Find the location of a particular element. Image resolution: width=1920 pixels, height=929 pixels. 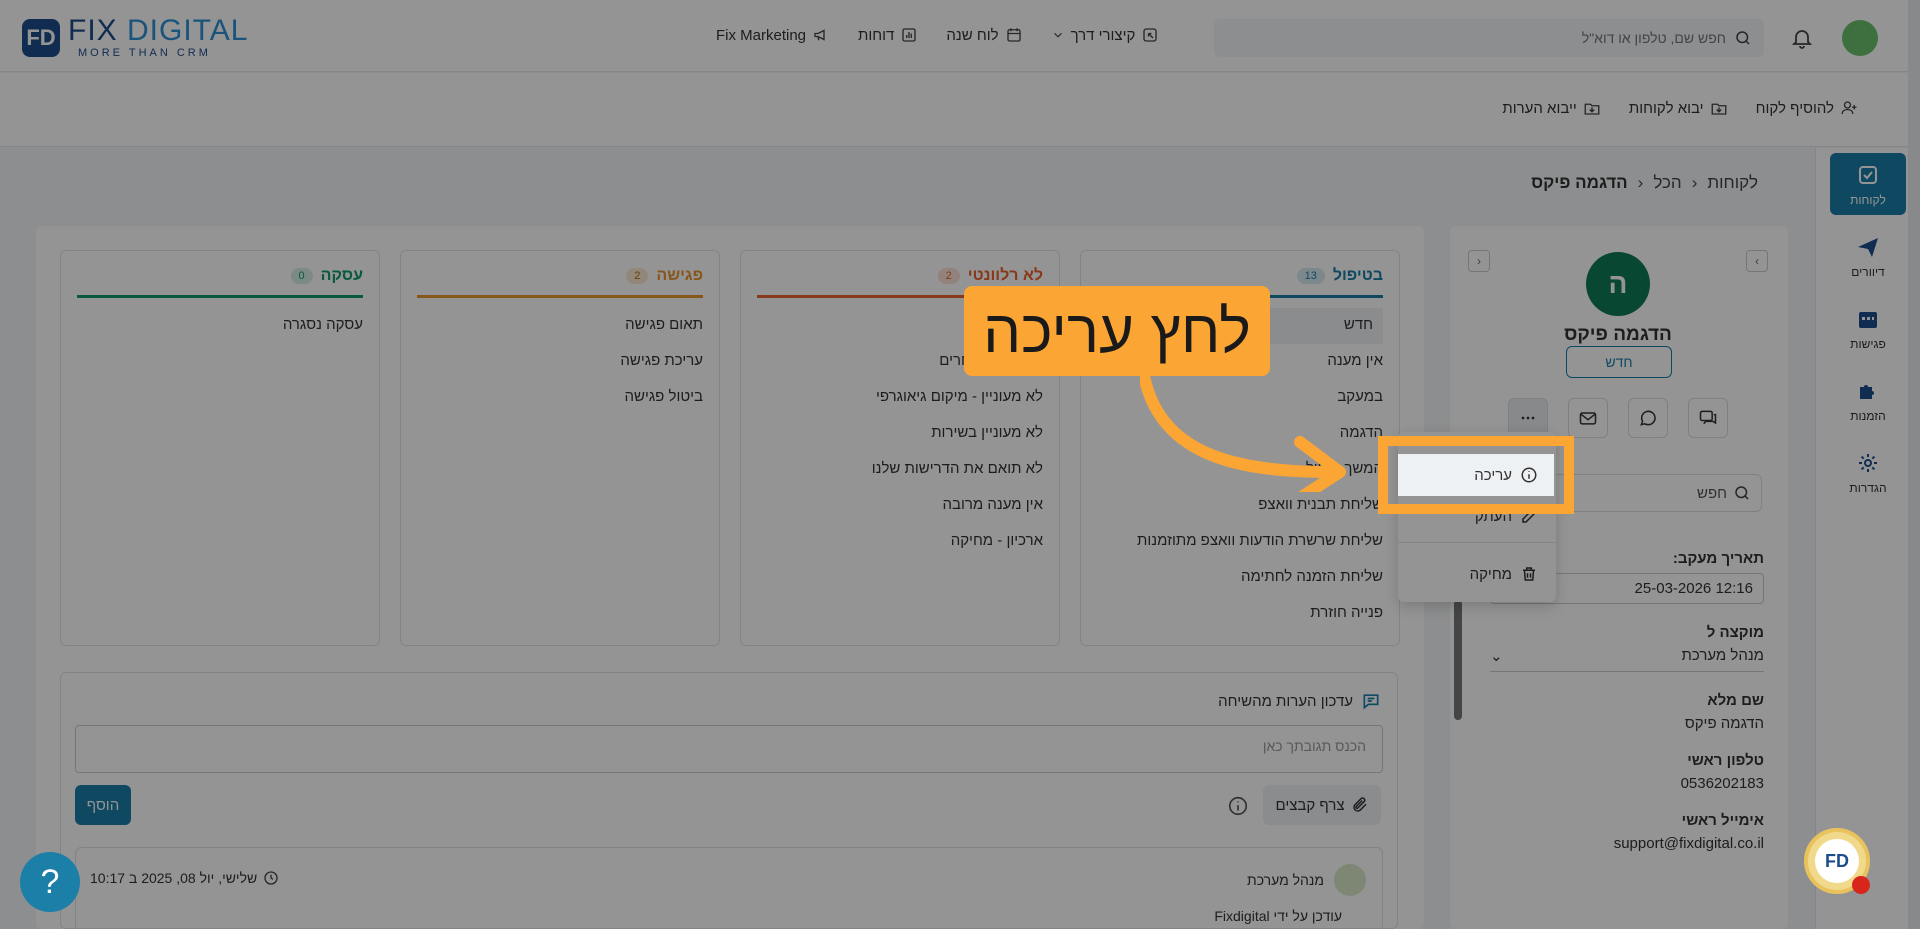

email-button is located at coordinates (1588, 418).